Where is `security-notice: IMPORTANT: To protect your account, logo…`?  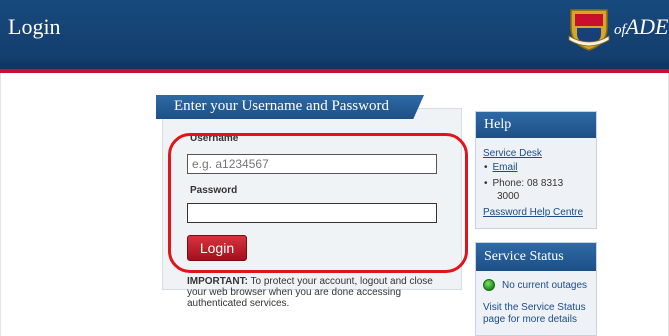
security-notice: IMPORTANT: To protect your account, logo… is located at coordinates (310, 292).